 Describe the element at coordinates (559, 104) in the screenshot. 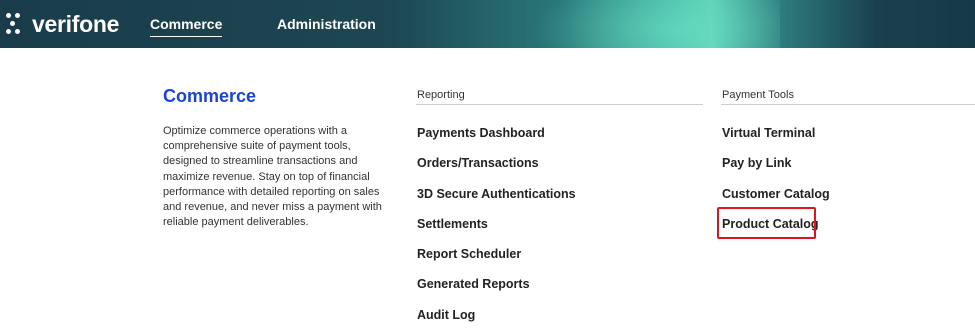

I see `reporting-divider` at that location.